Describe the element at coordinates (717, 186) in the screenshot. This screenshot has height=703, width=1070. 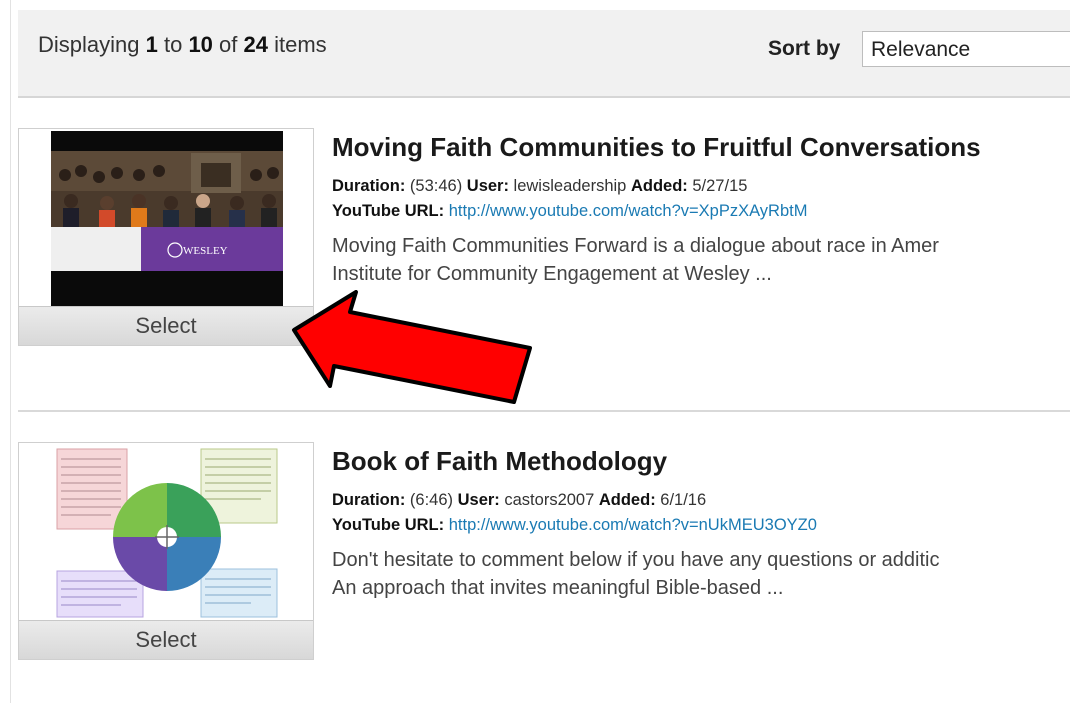
I see `added-value: 5/27/15` at that location.